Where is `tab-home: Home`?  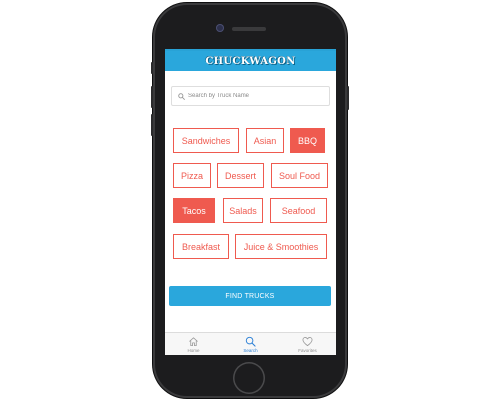 tab-home: Home is located at coordinates (193, 344).